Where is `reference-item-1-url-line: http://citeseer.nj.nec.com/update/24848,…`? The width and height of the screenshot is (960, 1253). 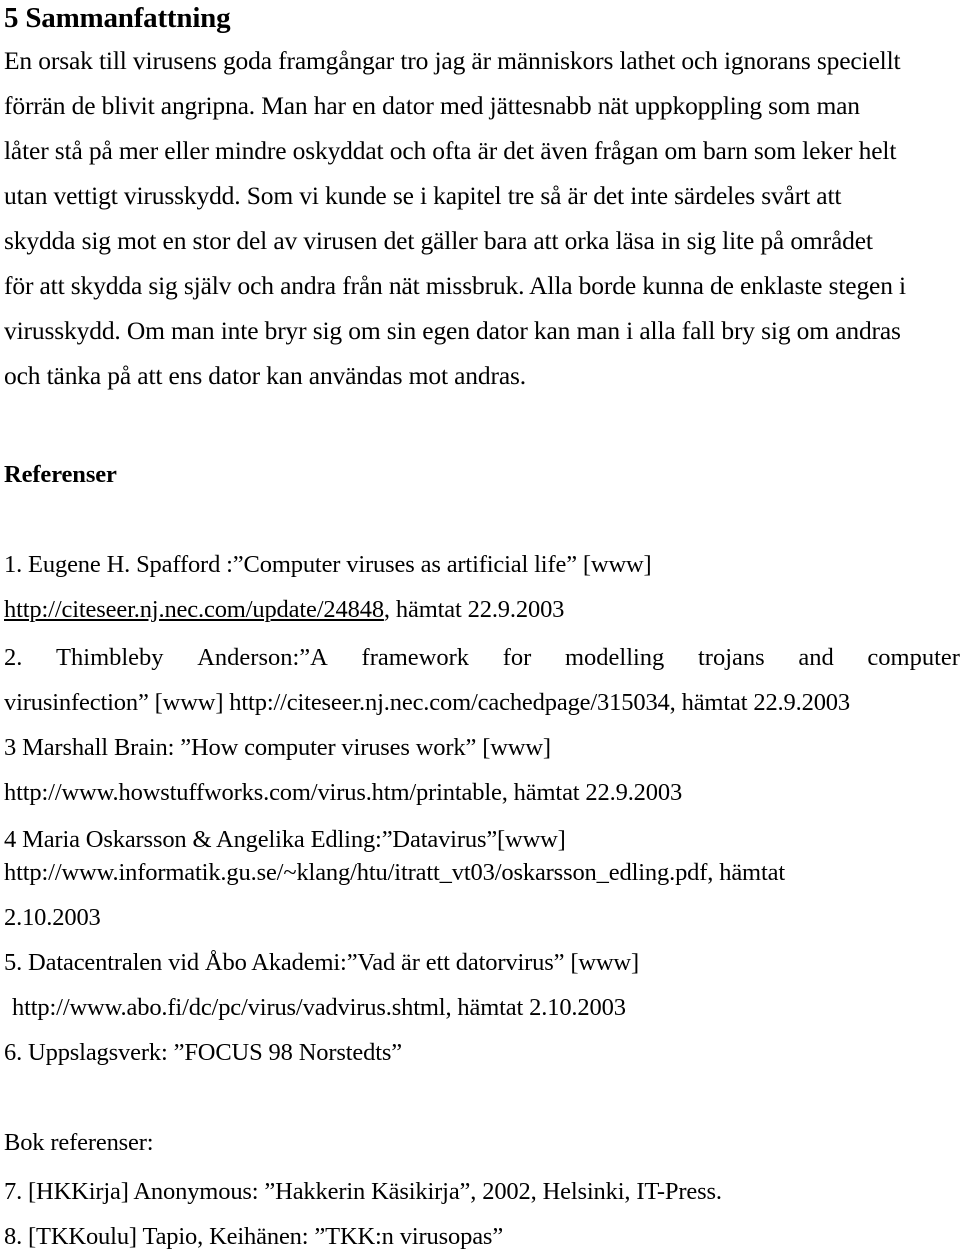 reference-item-1-url-line: http://citeseer.nj.nec.com/update/24848,… is located at coordinates (284, 609).